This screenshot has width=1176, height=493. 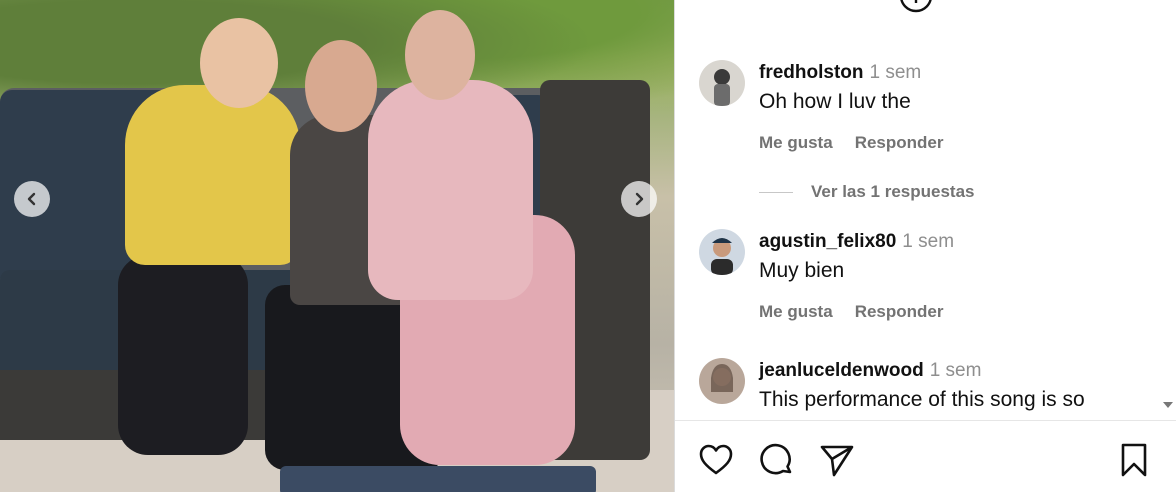 What do you see at coordinates (922, 399) in the screenshot?
I see `comment-text: This performance of this song is so` at bounding box center [922, 399].